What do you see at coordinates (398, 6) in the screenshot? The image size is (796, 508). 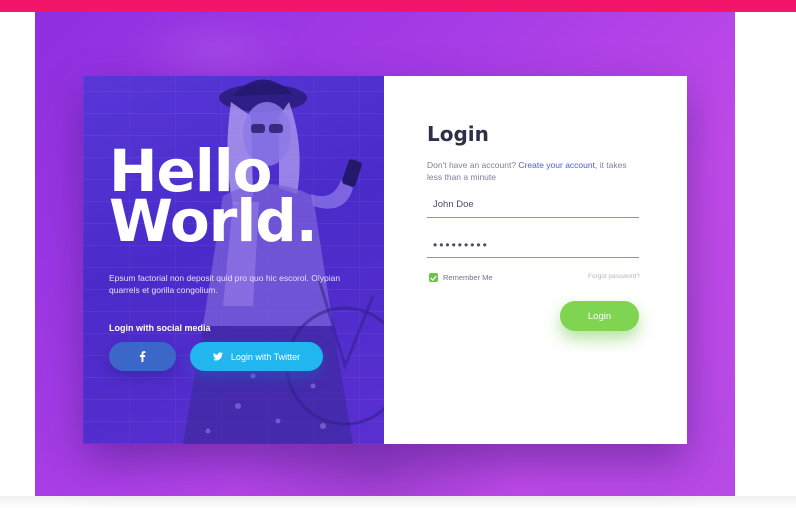 I see `top-accent-bar` at bounding box center [398, 6].